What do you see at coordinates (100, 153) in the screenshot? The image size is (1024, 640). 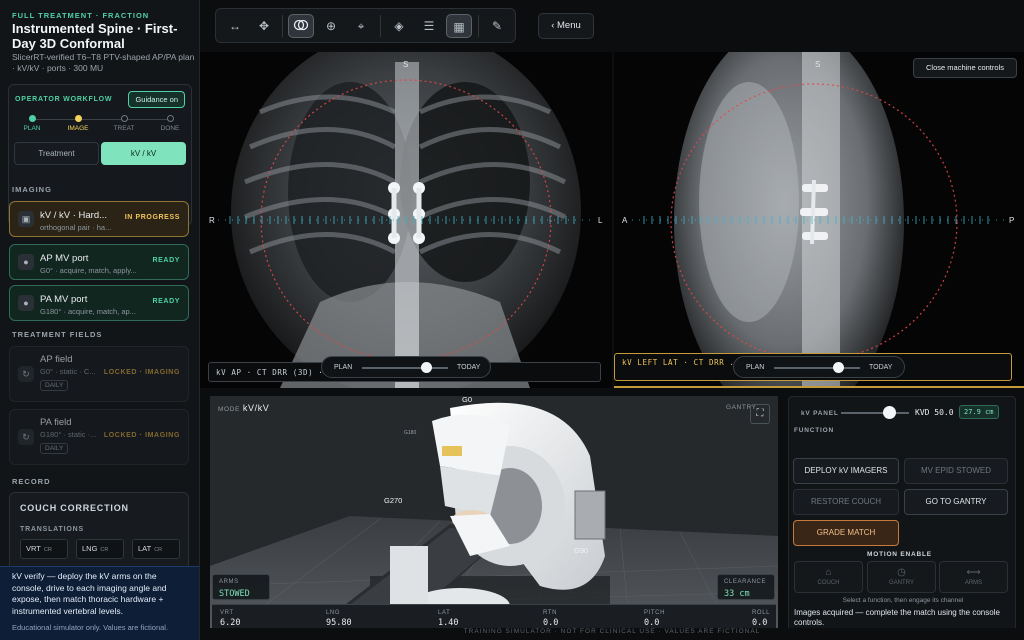 I see `mode-tabs: Treatment kV / kV` at bounding box center [100, 153].